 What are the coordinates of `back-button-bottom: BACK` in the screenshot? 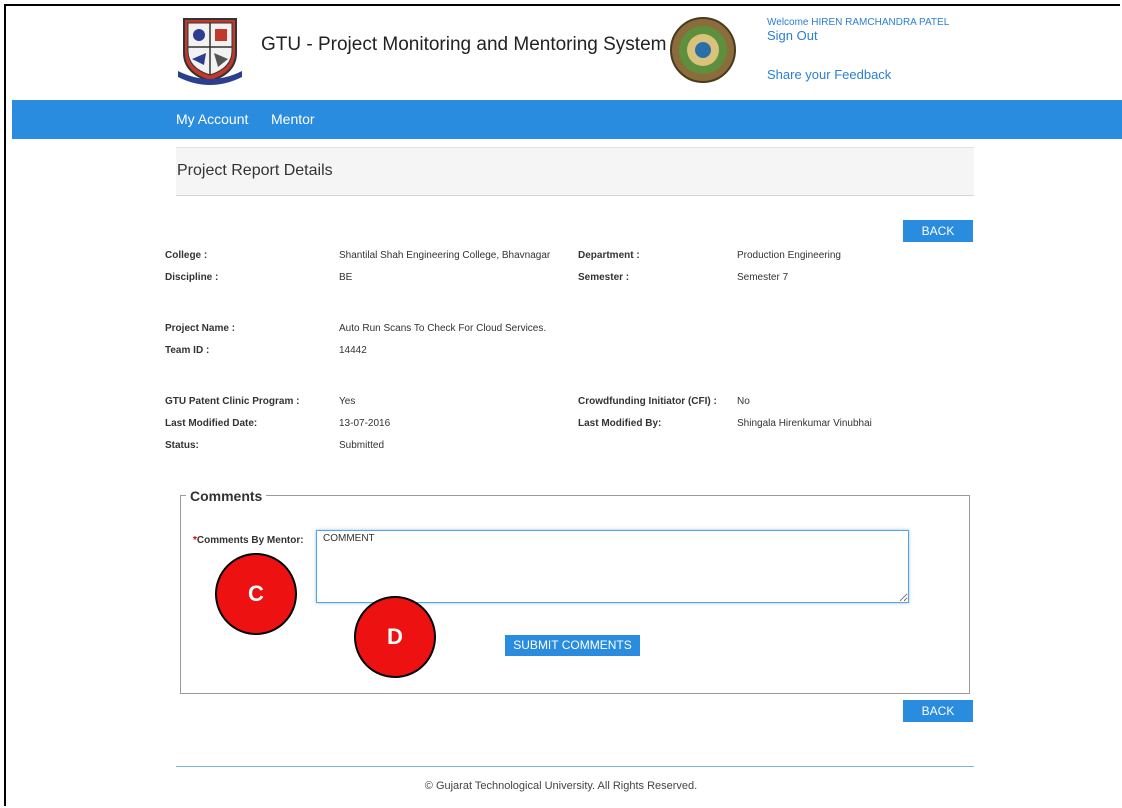 It's located at (938, 711).